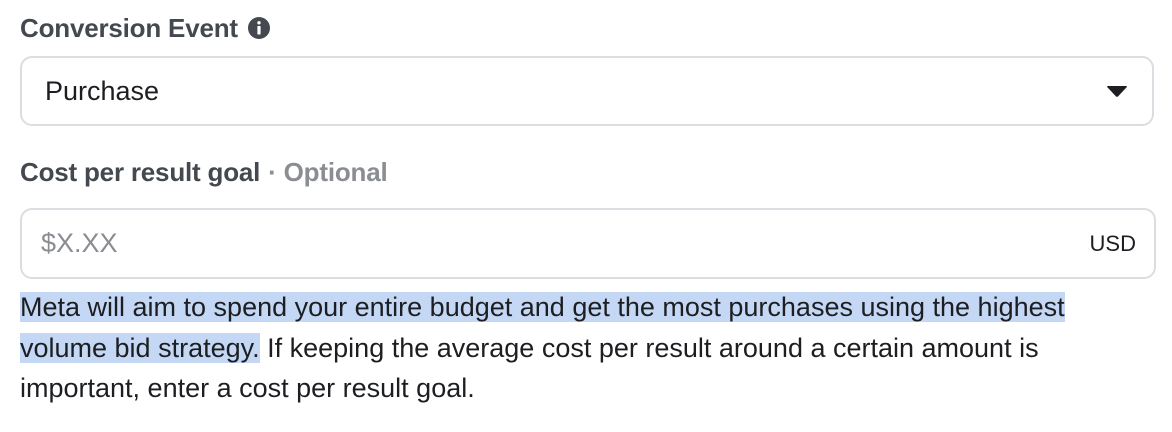 The height and width of the screenshot is (432, 1172). What do you see at coordinates (129, 27) in the screenshot?
I see `conversion-event-label: Conversion Event` at bounding box center [129, 27].